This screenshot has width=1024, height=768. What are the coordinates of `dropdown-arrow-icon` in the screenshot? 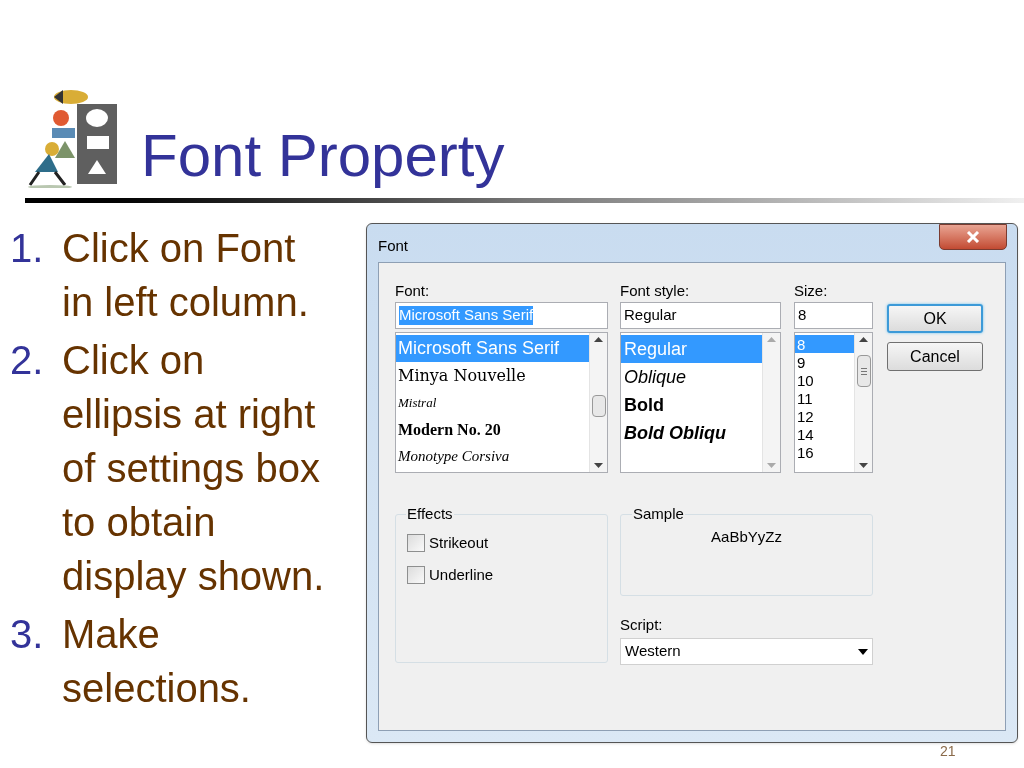 It's located at (863, 651).